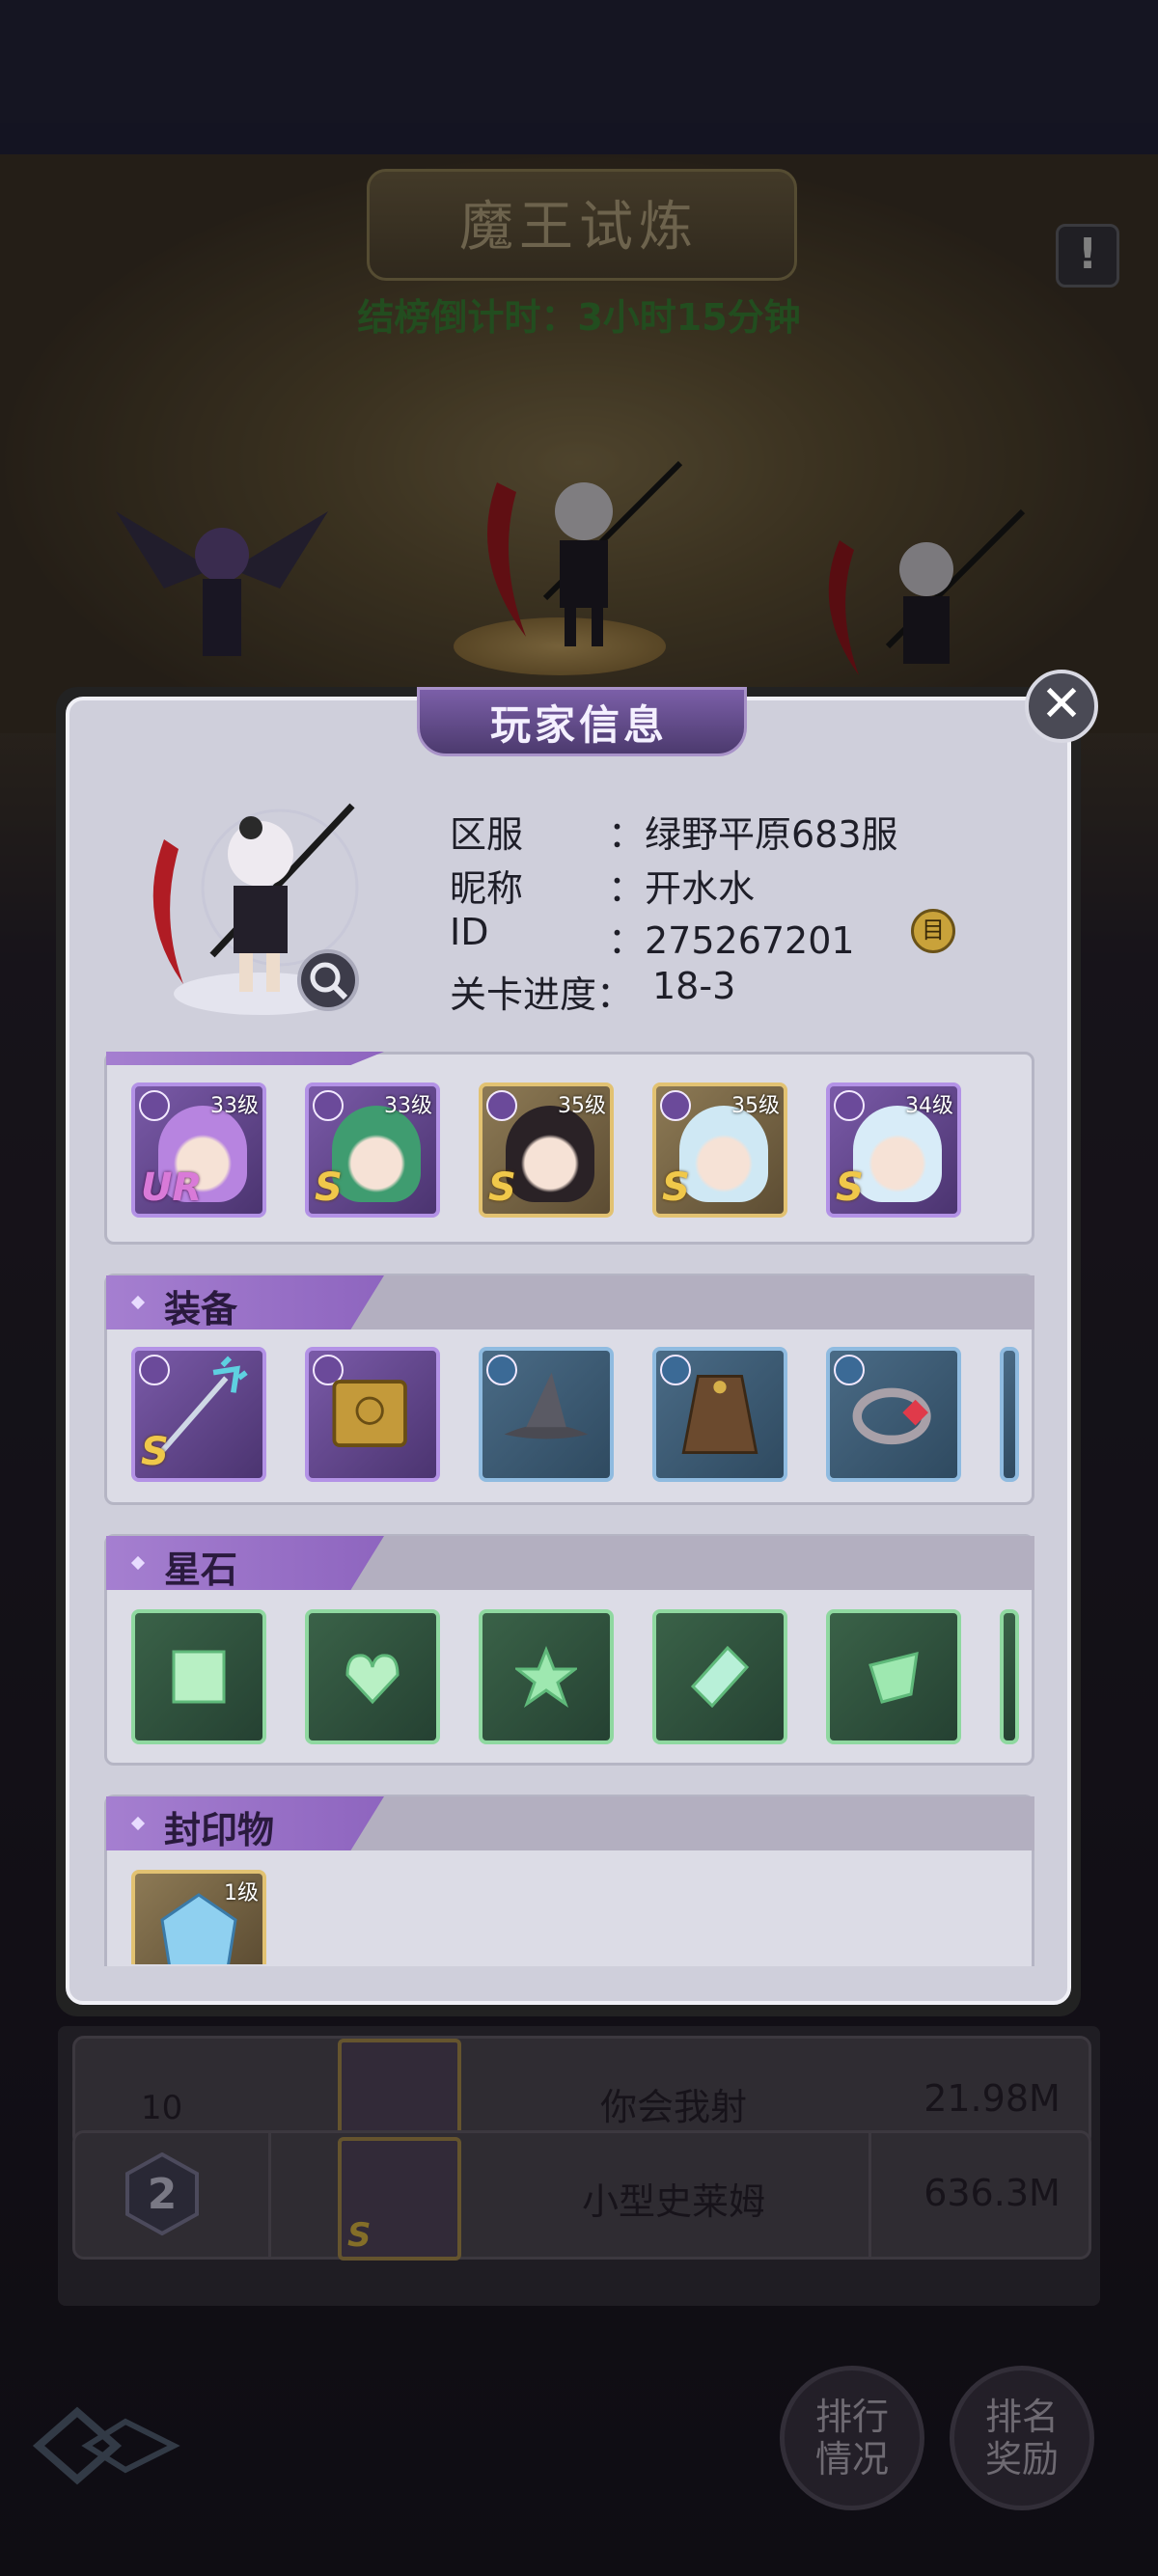 Image resolution: width=1158 pixels, height=2576 pixels. What do you see at coordinates (245, 1302) in the screenshot?
I see `equipment-header-tab` at bounding box center [245, 1302].